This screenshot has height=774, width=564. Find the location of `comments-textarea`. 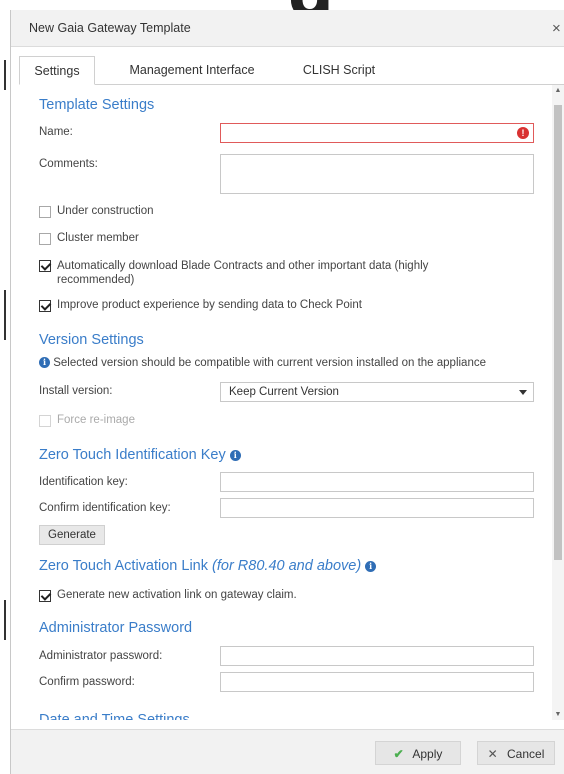

comments-textarea is located at coordinates (377, 174).